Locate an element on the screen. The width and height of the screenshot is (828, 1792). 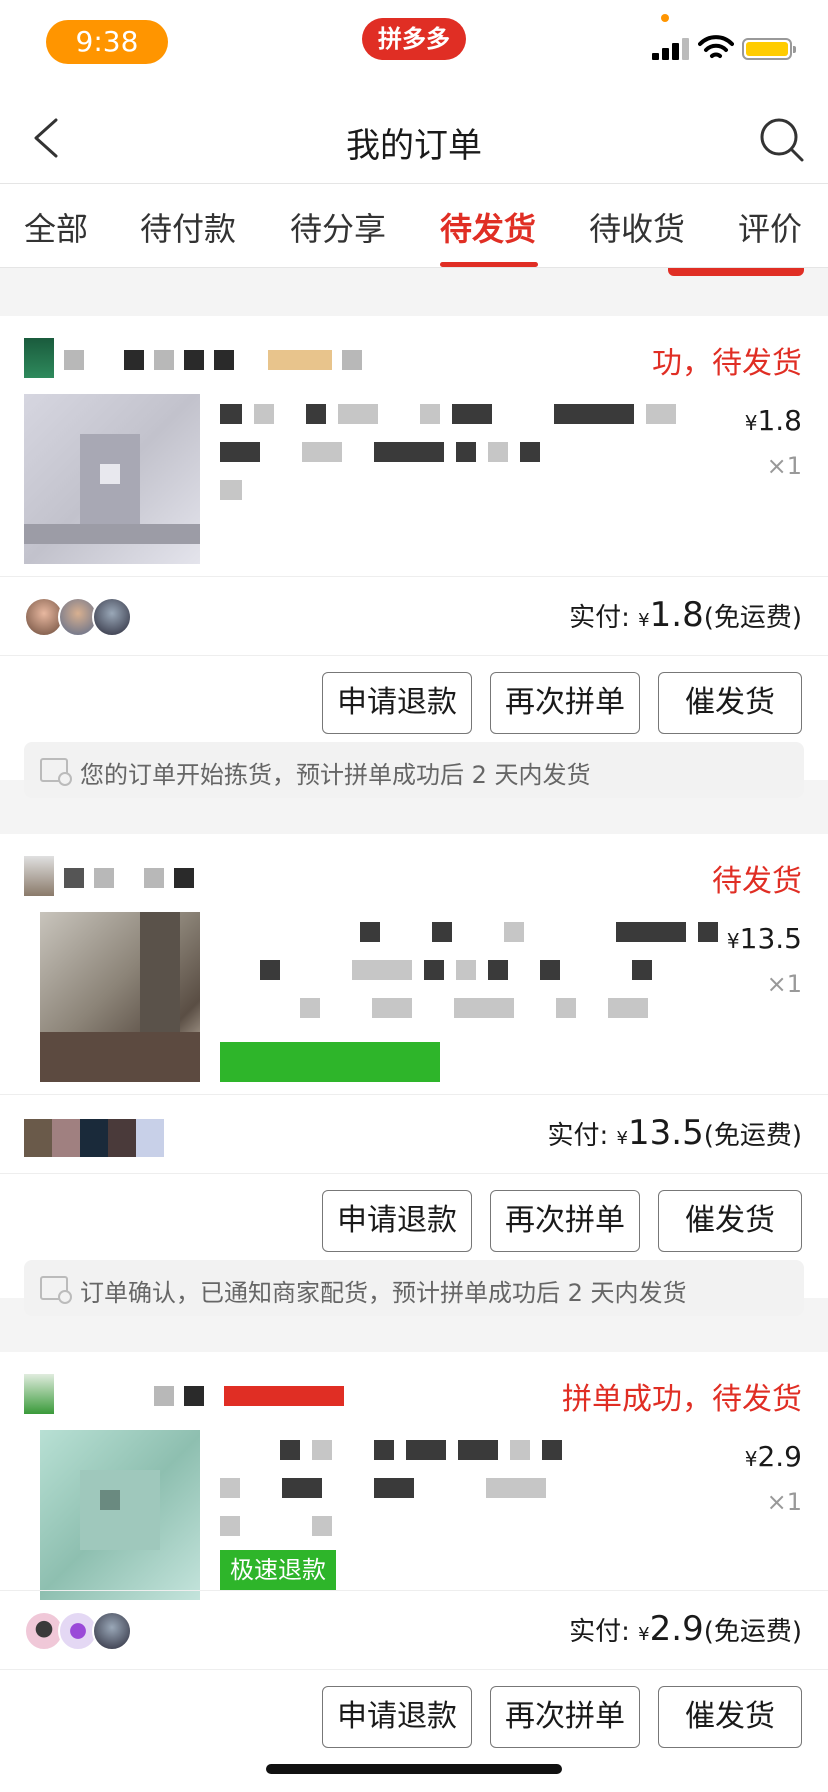
tab-review: 评价 is located at coordinates (770, 227).